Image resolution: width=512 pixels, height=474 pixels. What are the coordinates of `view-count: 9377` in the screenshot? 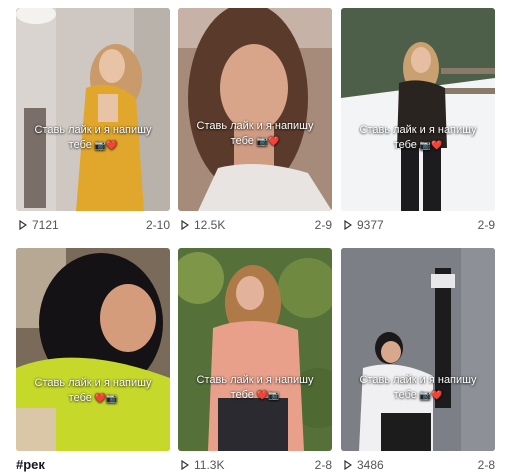 It's located at (364, 225).